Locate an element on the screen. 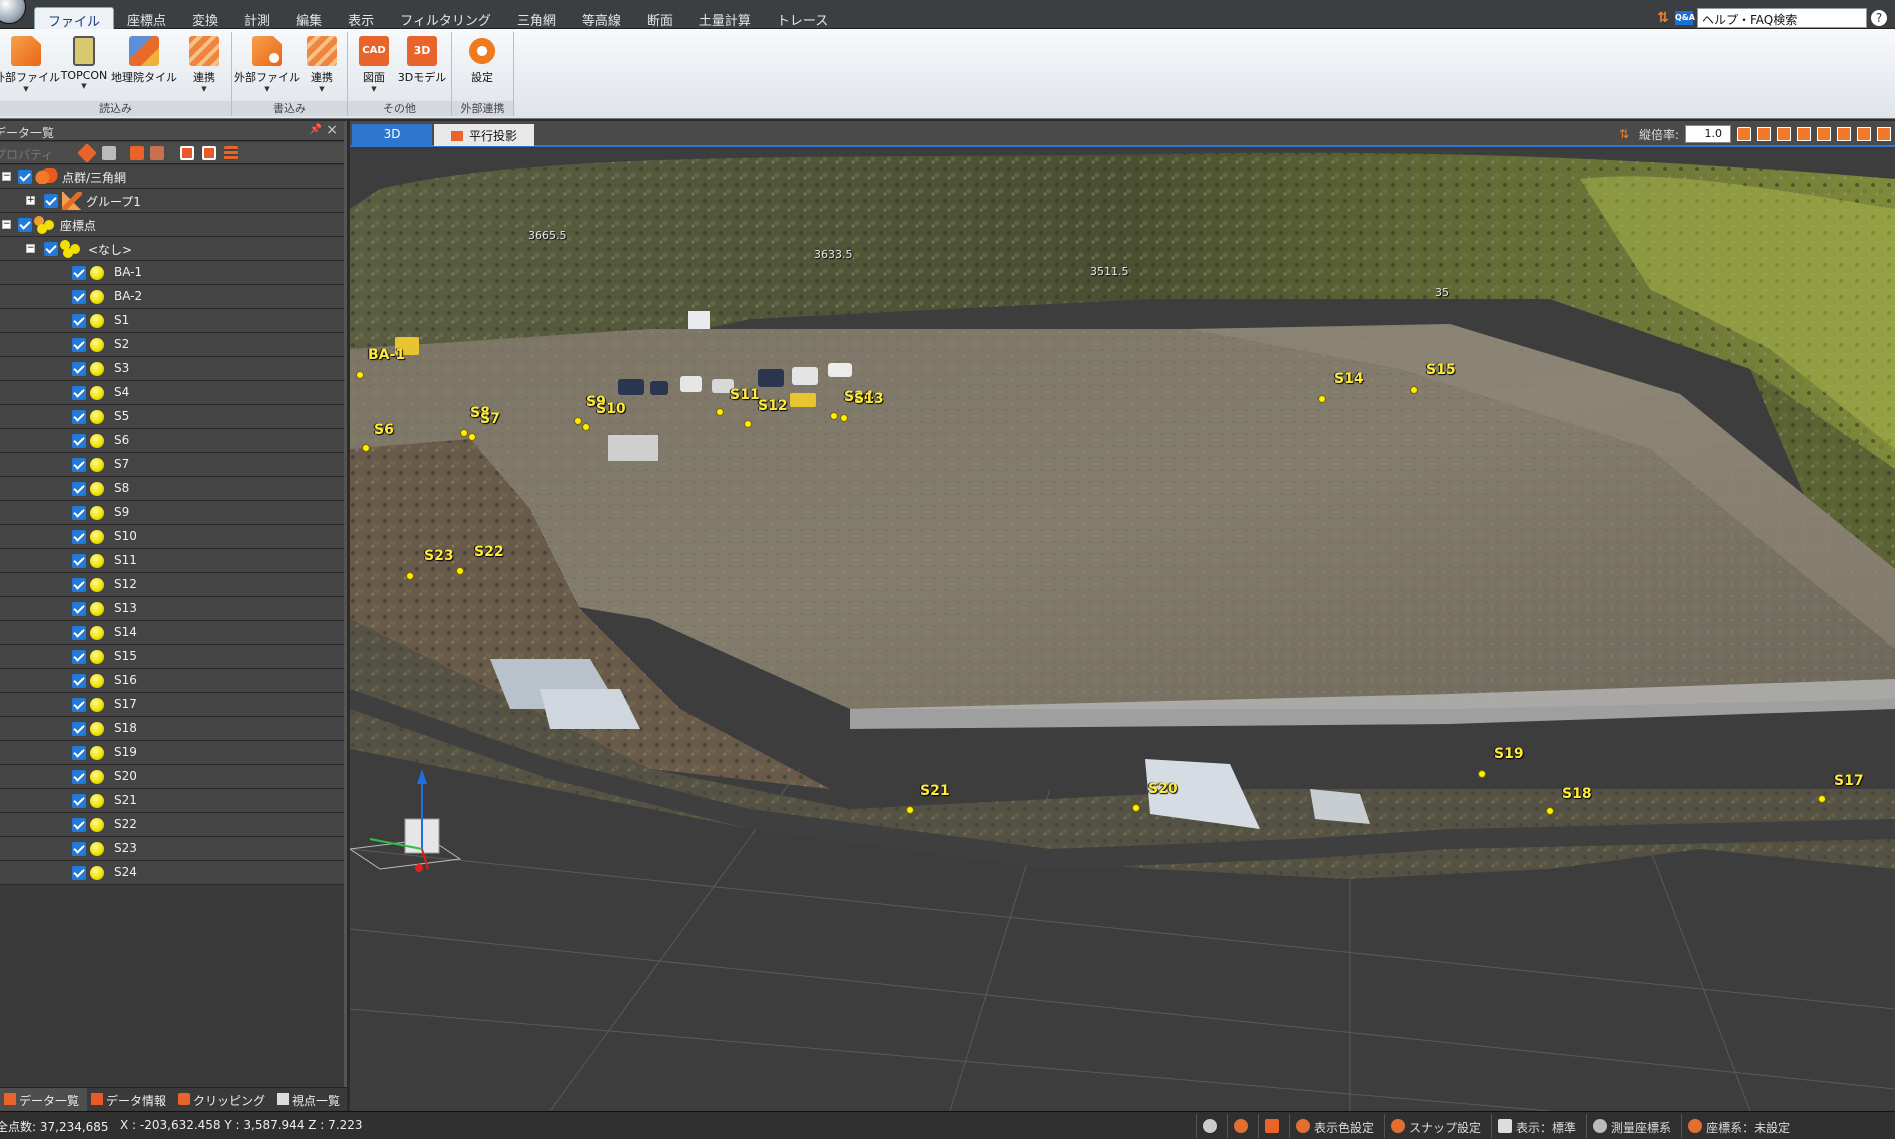  tab-viewpoint-list: 視点一覧 is located at coordinates (310, 1099).